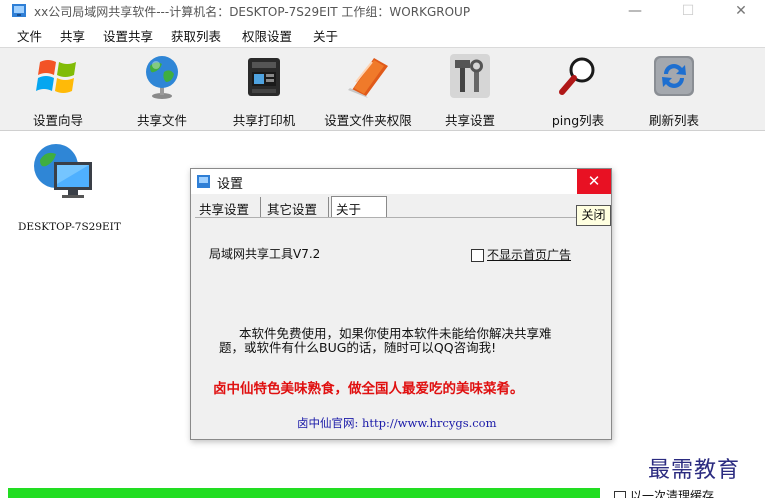 This screenshot has height=498, width=765. I want to click on toolbar-ping-list-button: ping列表, so click(578, 90).